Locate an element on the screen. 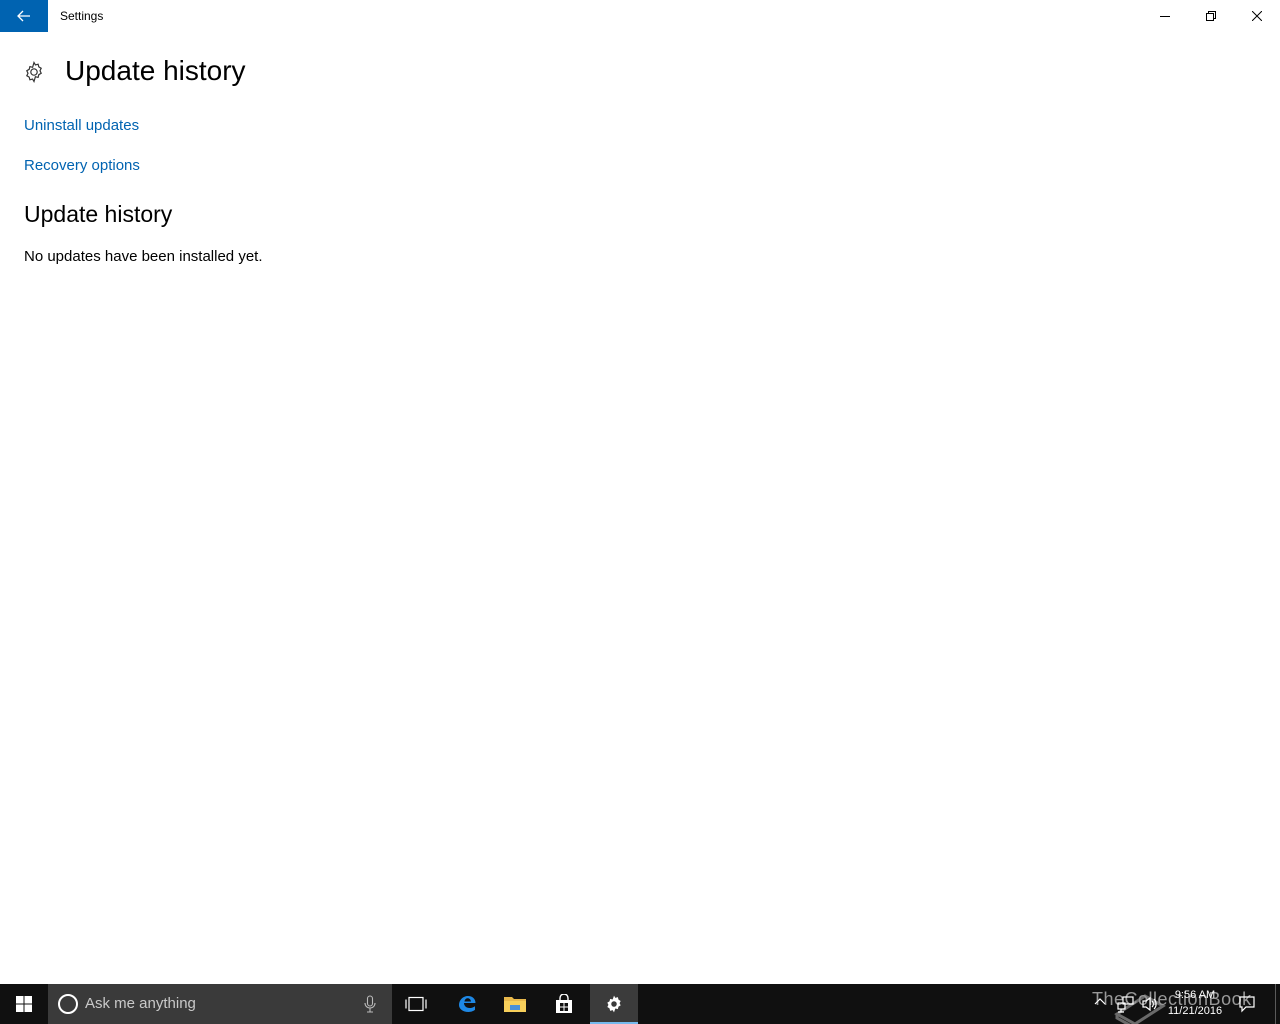 The image size is (1280, 1024). restore-button is located at coordinates (1211, 16).